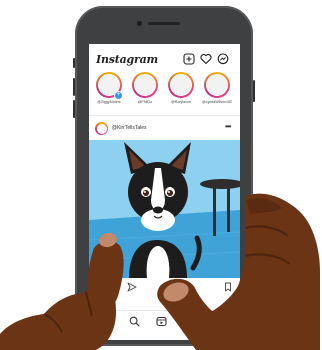 The width and height of the screenshot is (322, 350). I want to click on story-item: @PhilGo, so click(145, 88).